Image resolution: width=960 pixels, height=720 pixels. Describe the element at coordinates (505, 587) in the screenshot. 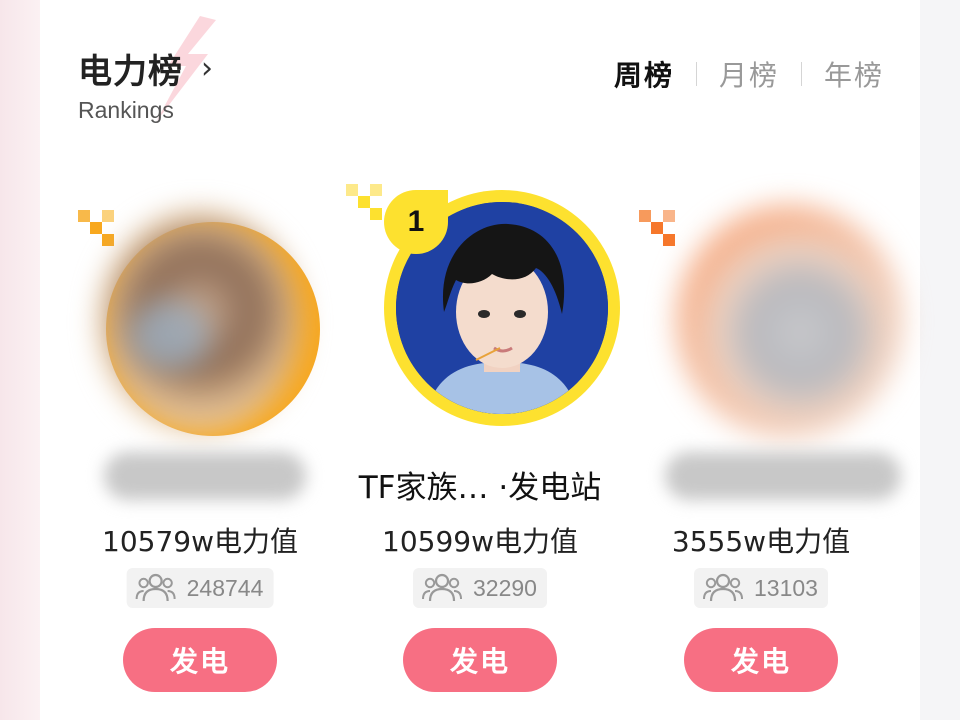

I see `fans-count: 32290` at that location.